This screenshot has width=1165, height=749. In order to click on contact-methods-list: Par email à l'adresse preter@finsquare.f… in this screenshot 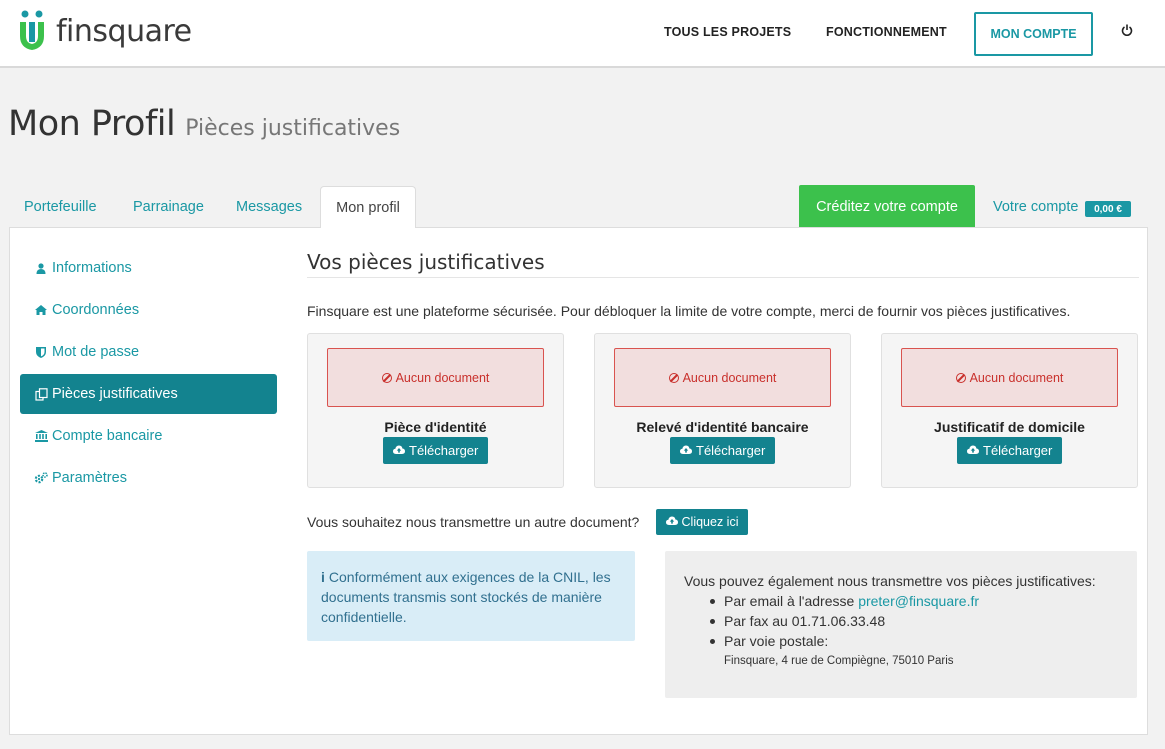, I will do `click(914, 621)`.